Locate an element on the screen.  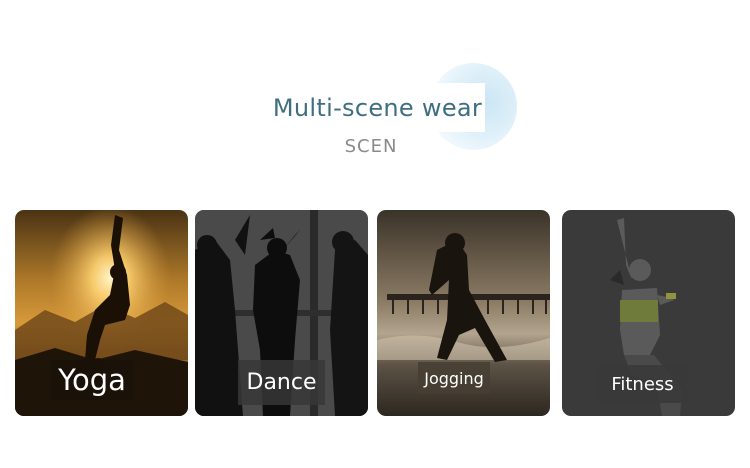
card-dance: Dance is located at coordinates (281, 313).